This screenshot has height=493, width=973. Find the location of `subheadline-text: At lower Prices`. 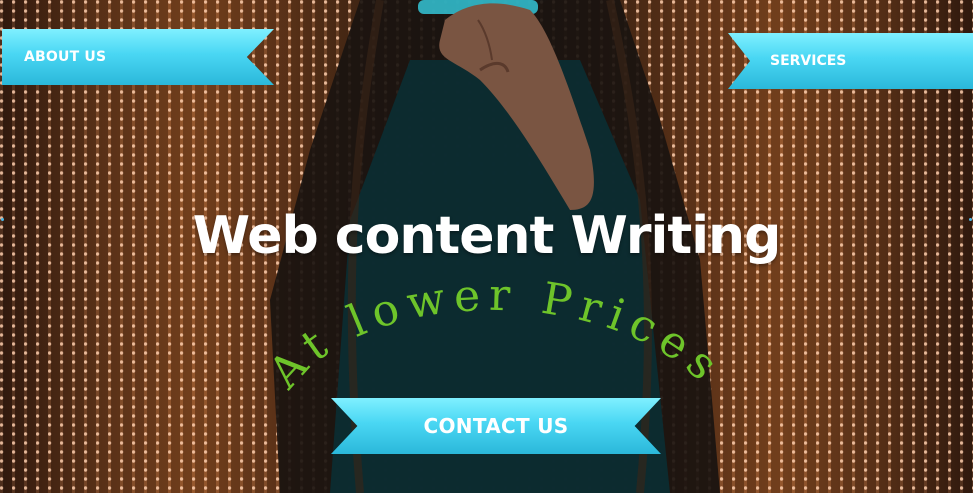

subheadline-text: At lower Prices is located at coordinates (492, 334).